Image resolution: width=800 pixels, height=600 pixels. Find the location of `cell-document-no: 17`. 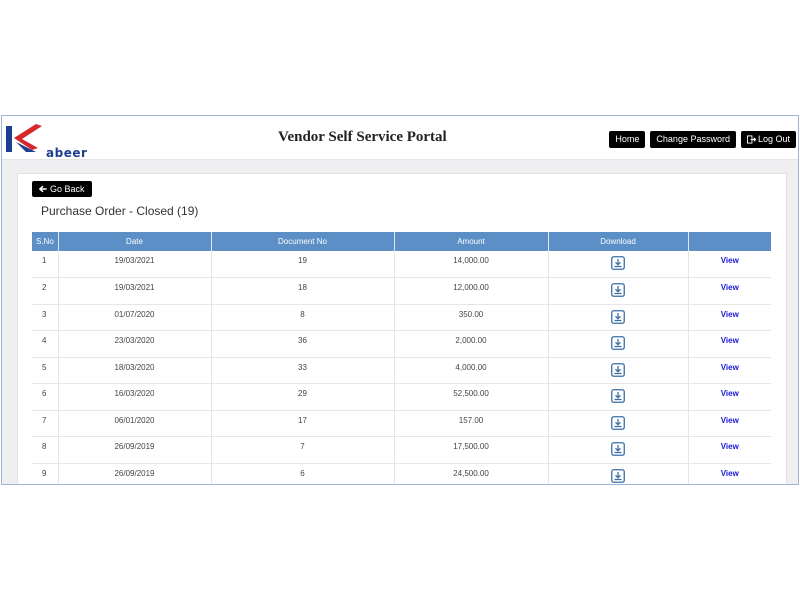

cell-document-no: 17 is located at coordinates (303, 423).